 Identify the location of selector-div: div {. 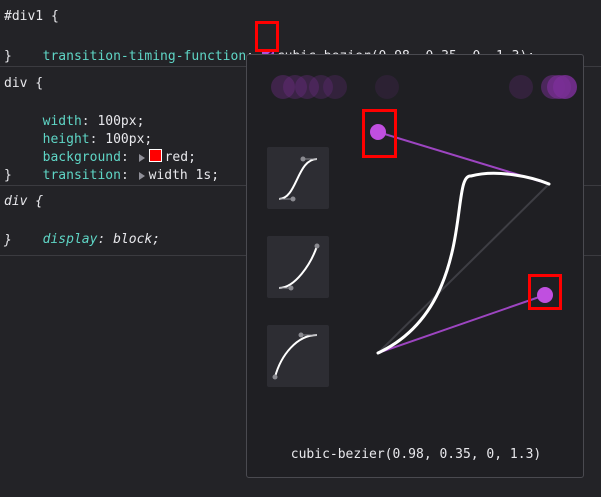
(23, 84).